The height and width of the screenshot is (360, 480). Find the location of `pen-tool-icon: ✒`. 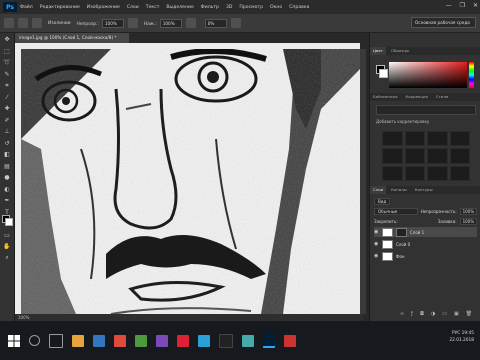

pen-tool-icon: ✒ is located at coordinates (7, 201).